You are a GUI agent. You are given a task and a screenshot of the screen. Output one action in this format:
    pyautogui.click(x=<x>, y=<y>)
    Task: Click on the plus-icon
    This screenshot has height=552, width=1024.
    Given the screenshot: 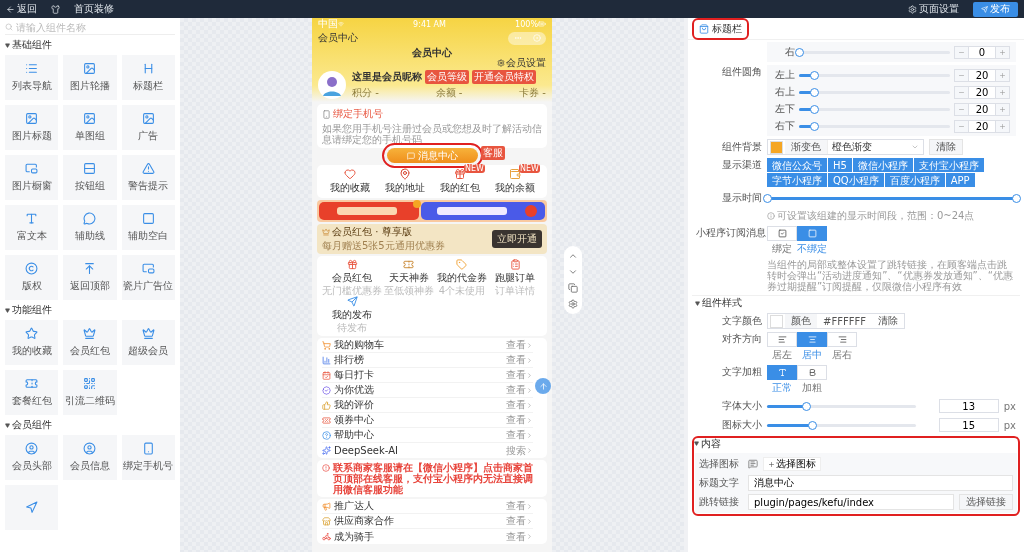 What is the action you would take?
    pyautogui.click(x=771, y=464)
    